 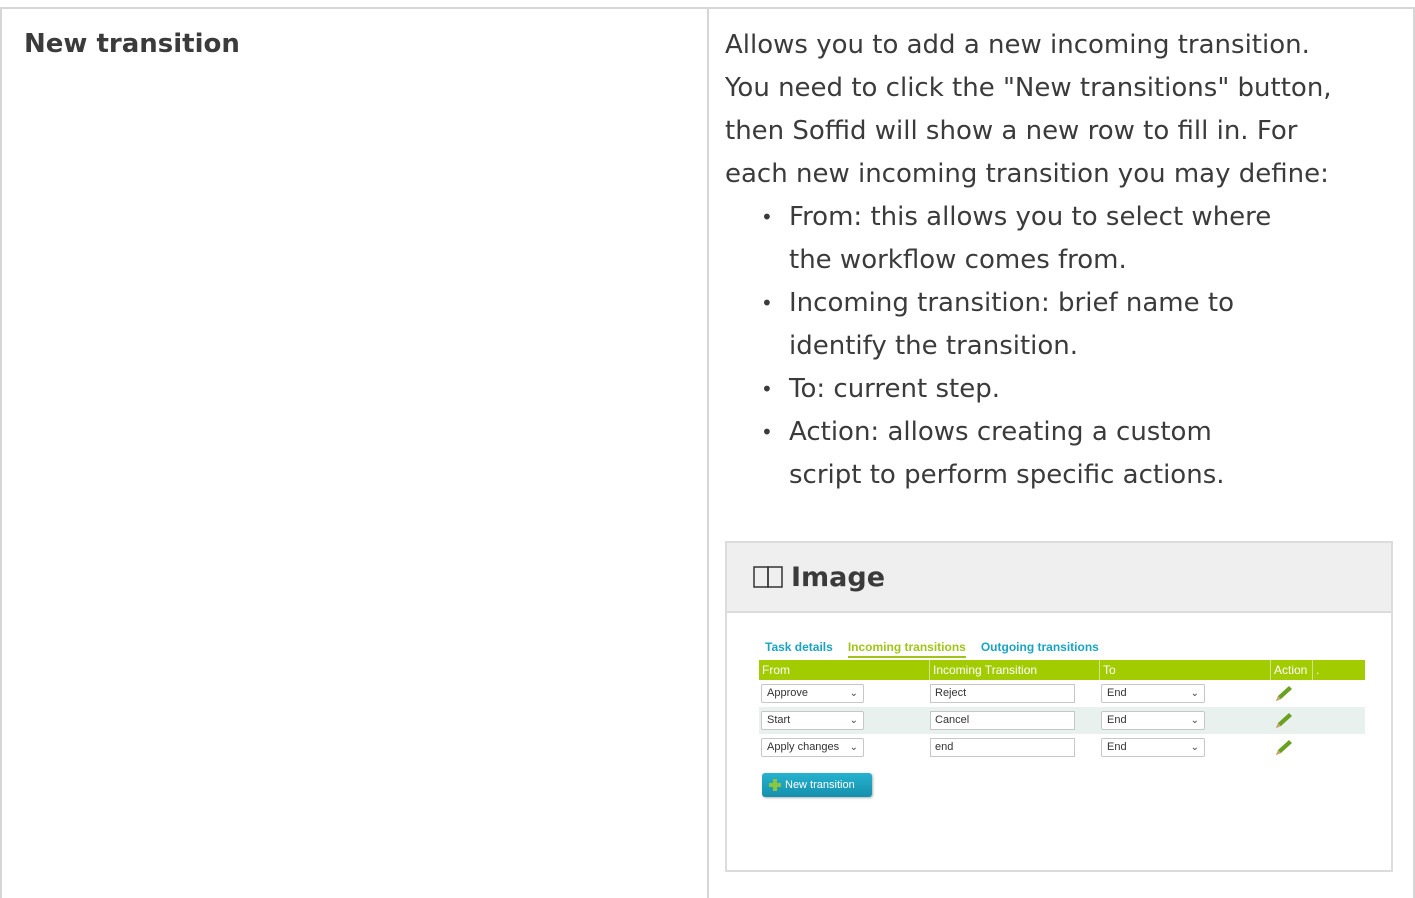 I want to click on from-value: Apply changes, so click(x=803, y=747).